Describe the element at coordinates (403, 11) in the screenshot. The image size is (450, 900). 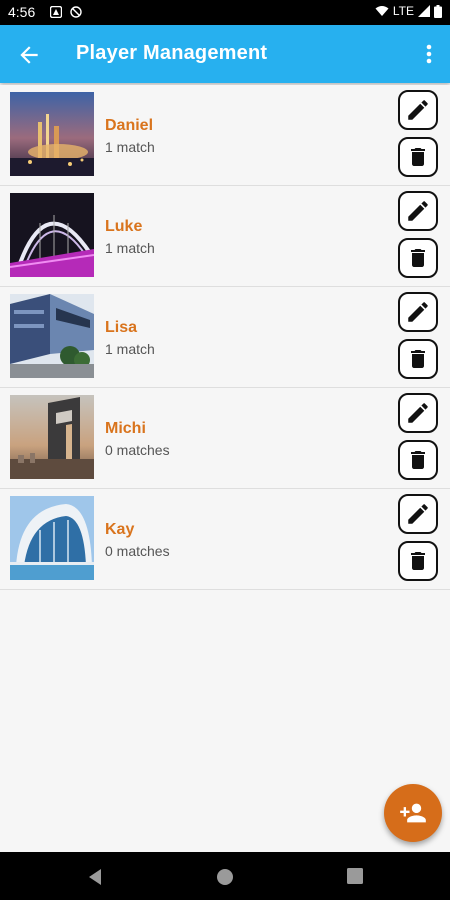
I see `network-type: LTE` at that location.